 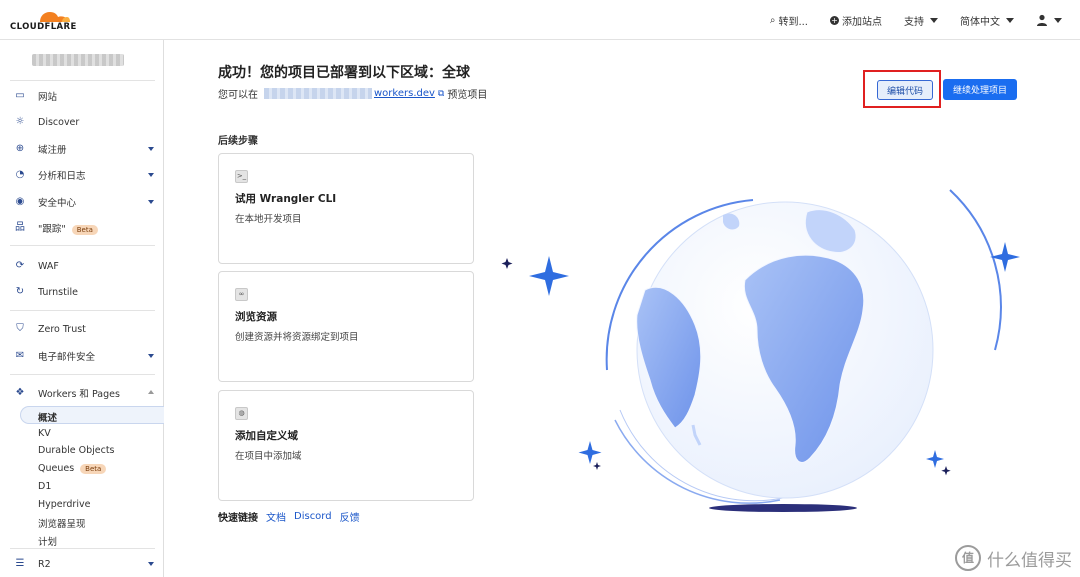 What do you see at coordinates (1049, 20) in the screenshot?
I see `user-menu` at bounding box center [1049, 20].